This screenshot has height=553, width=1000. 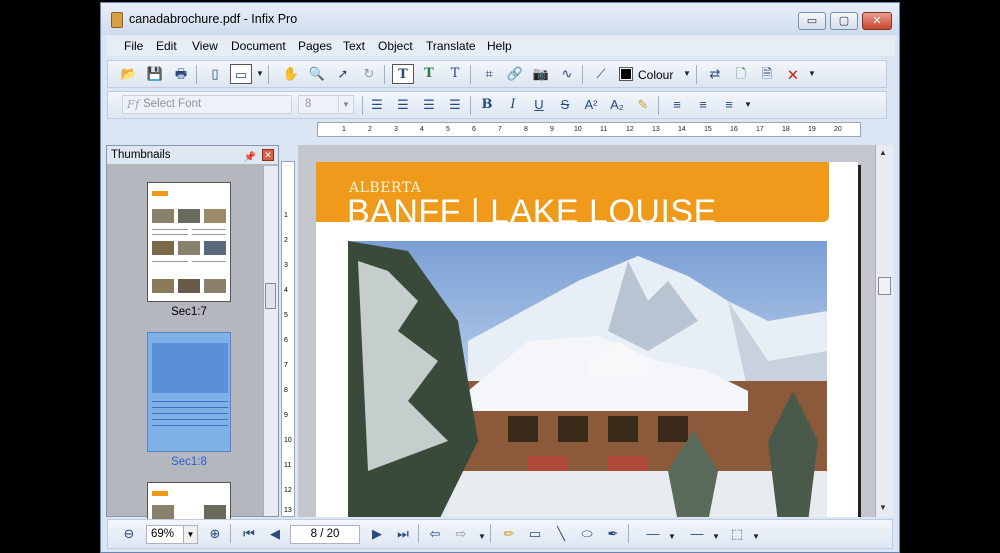 What do you see at coordinates (515, 74) in the screenshot?
I see `link-icon: 🔗` at bounding box center [515, 74].